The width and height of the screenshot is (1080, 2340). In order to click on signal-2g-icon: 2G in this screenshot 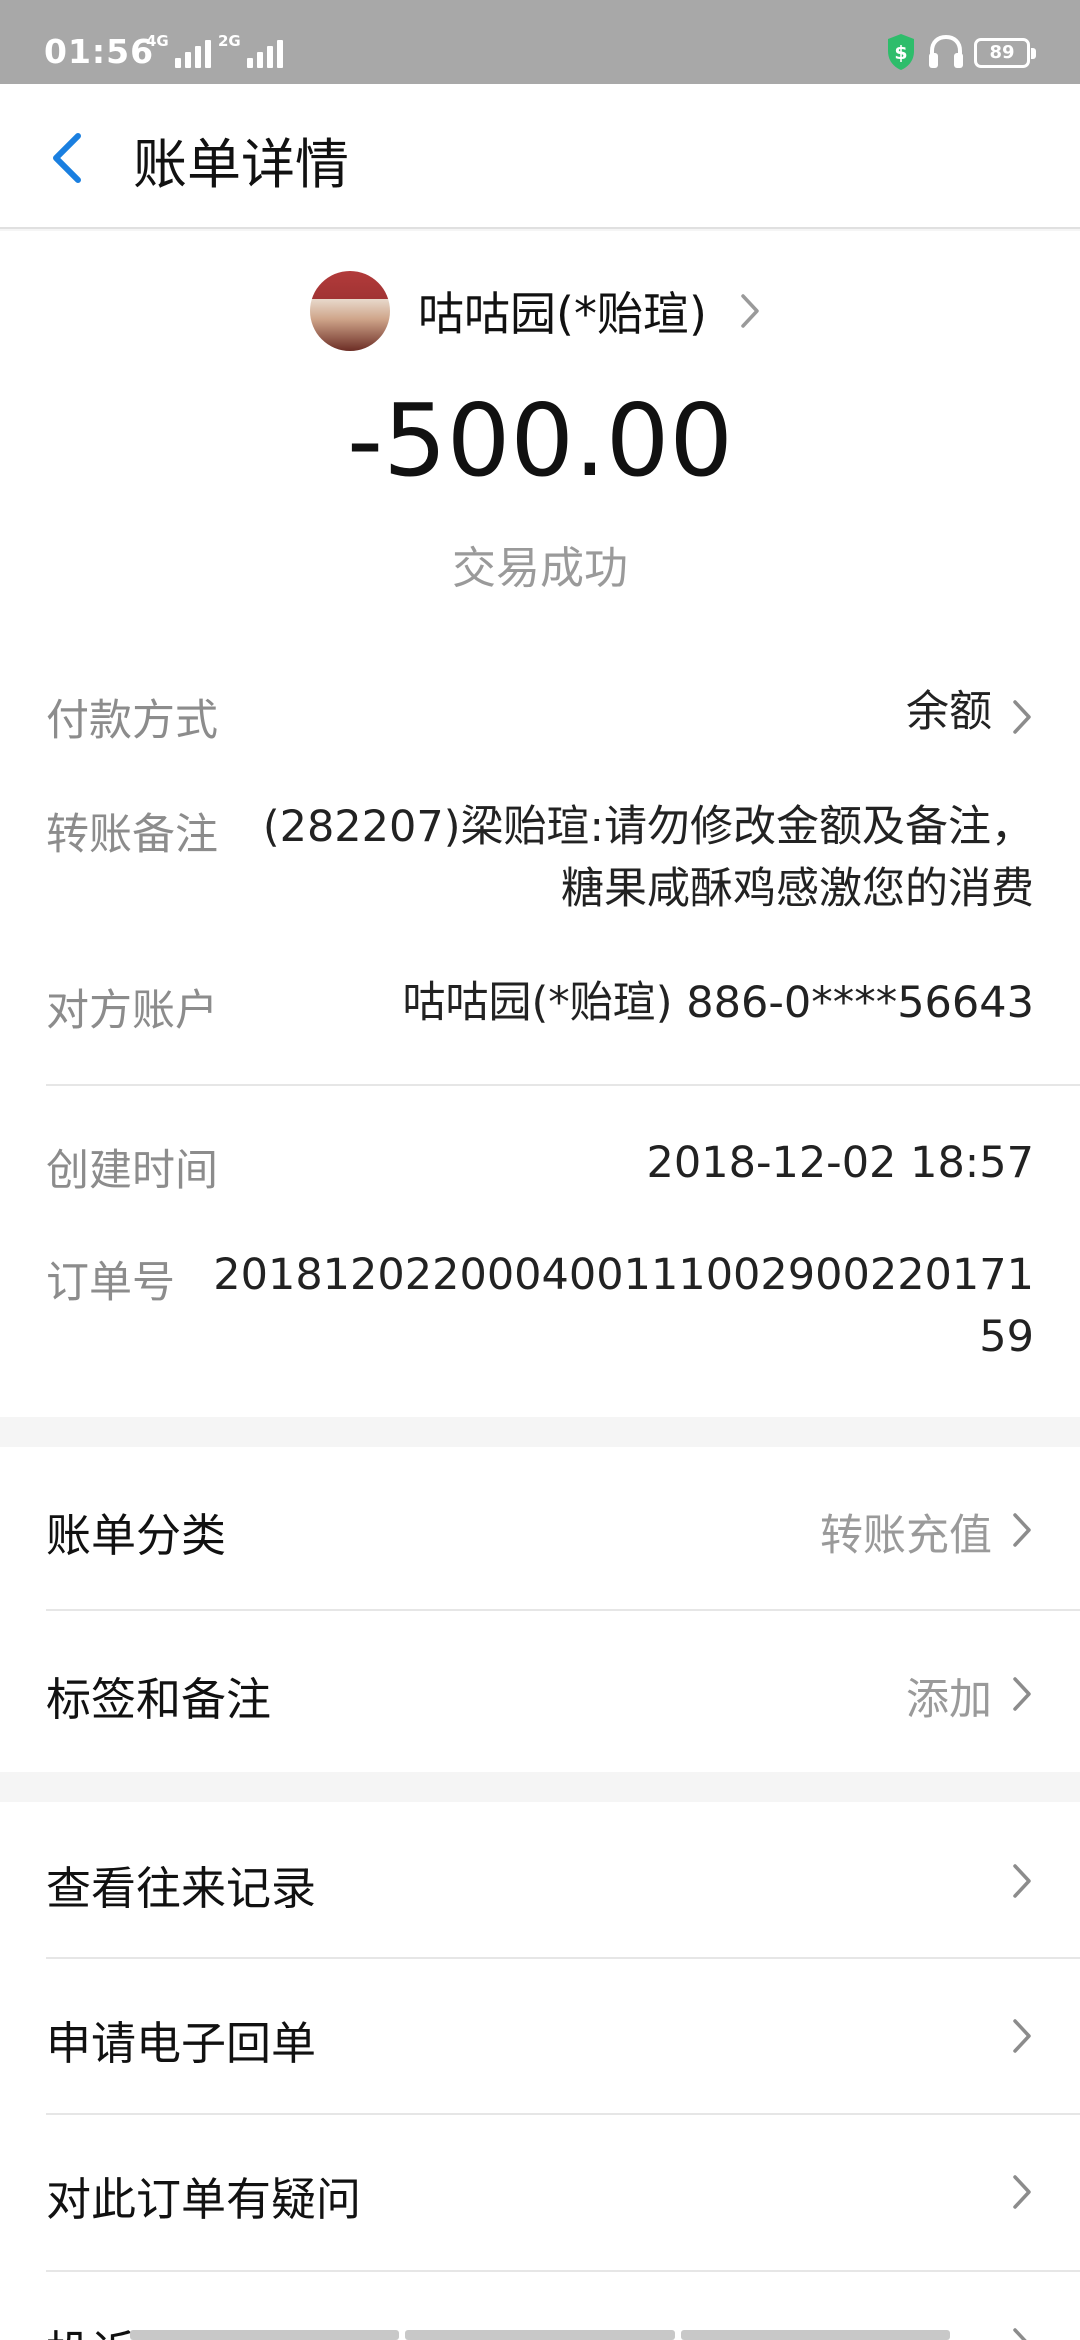, I will do `click(250, 50)`.